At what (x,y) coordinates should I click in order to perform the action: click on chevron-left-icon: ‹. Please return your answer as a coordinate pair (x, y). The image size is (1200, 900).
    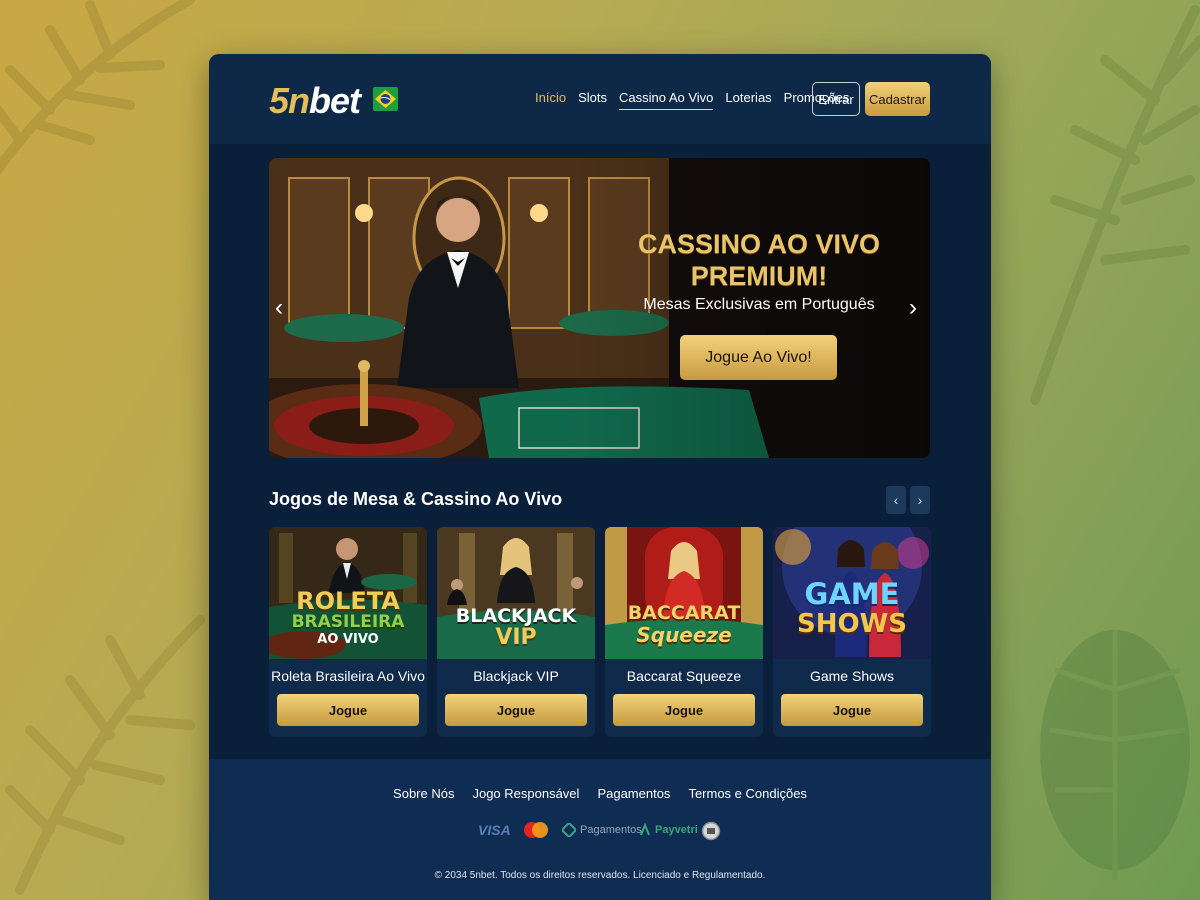
    Looking at the image, I should click on (279, 308).